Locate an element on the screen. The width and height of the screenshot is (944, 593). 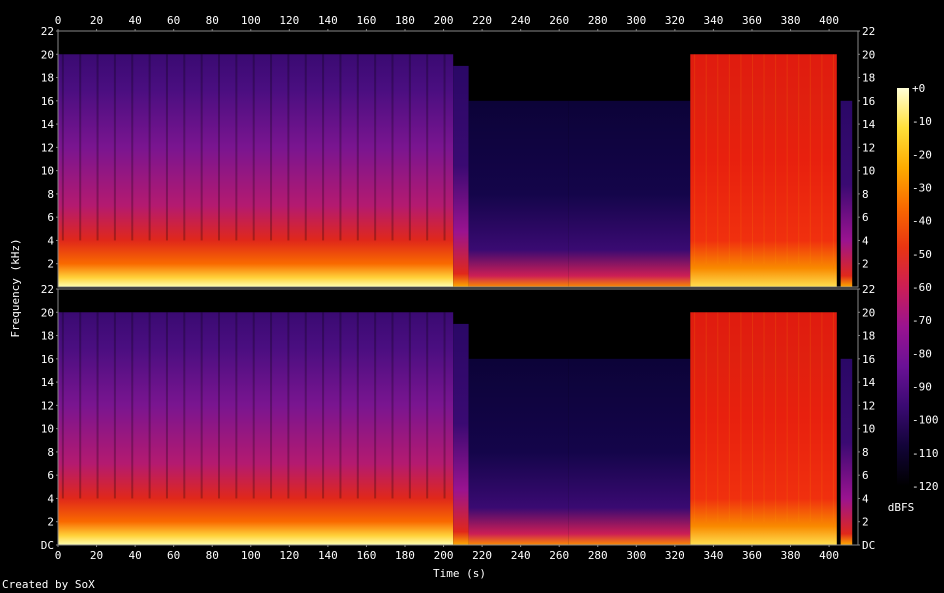
y-tick-label-right: 8 is located at coordinates (865, 194).